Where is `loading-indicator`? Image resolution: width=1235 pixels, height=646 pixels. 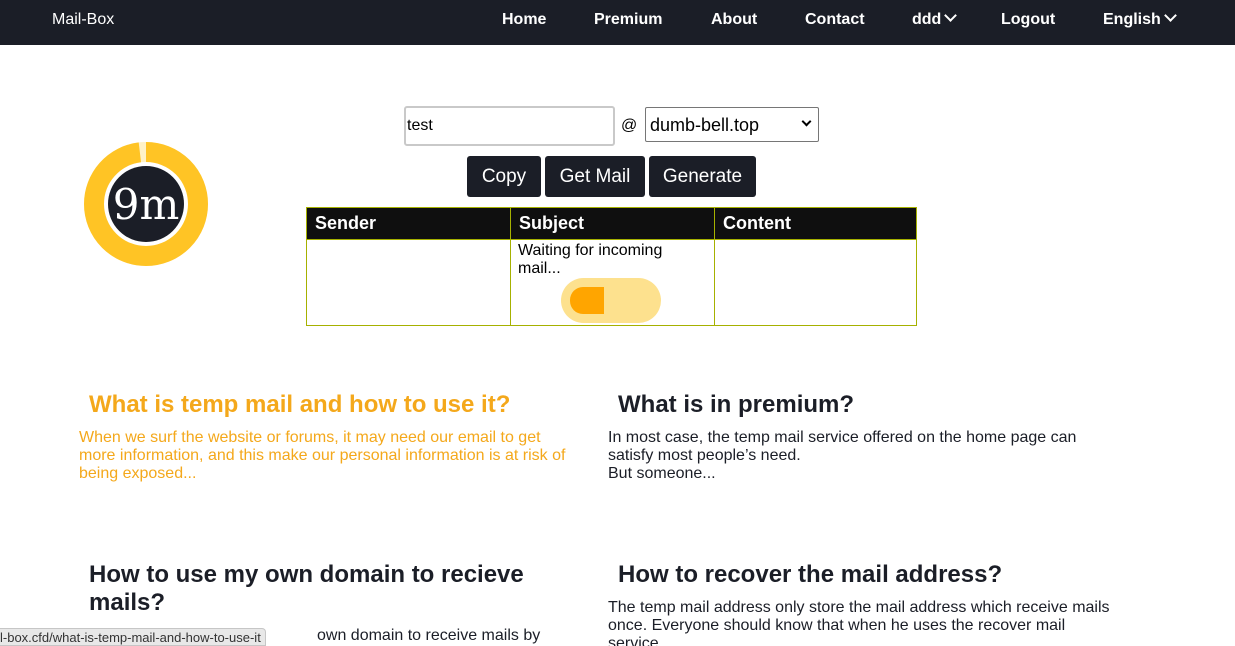 loading-indicator is located at coordinates (611, 300).